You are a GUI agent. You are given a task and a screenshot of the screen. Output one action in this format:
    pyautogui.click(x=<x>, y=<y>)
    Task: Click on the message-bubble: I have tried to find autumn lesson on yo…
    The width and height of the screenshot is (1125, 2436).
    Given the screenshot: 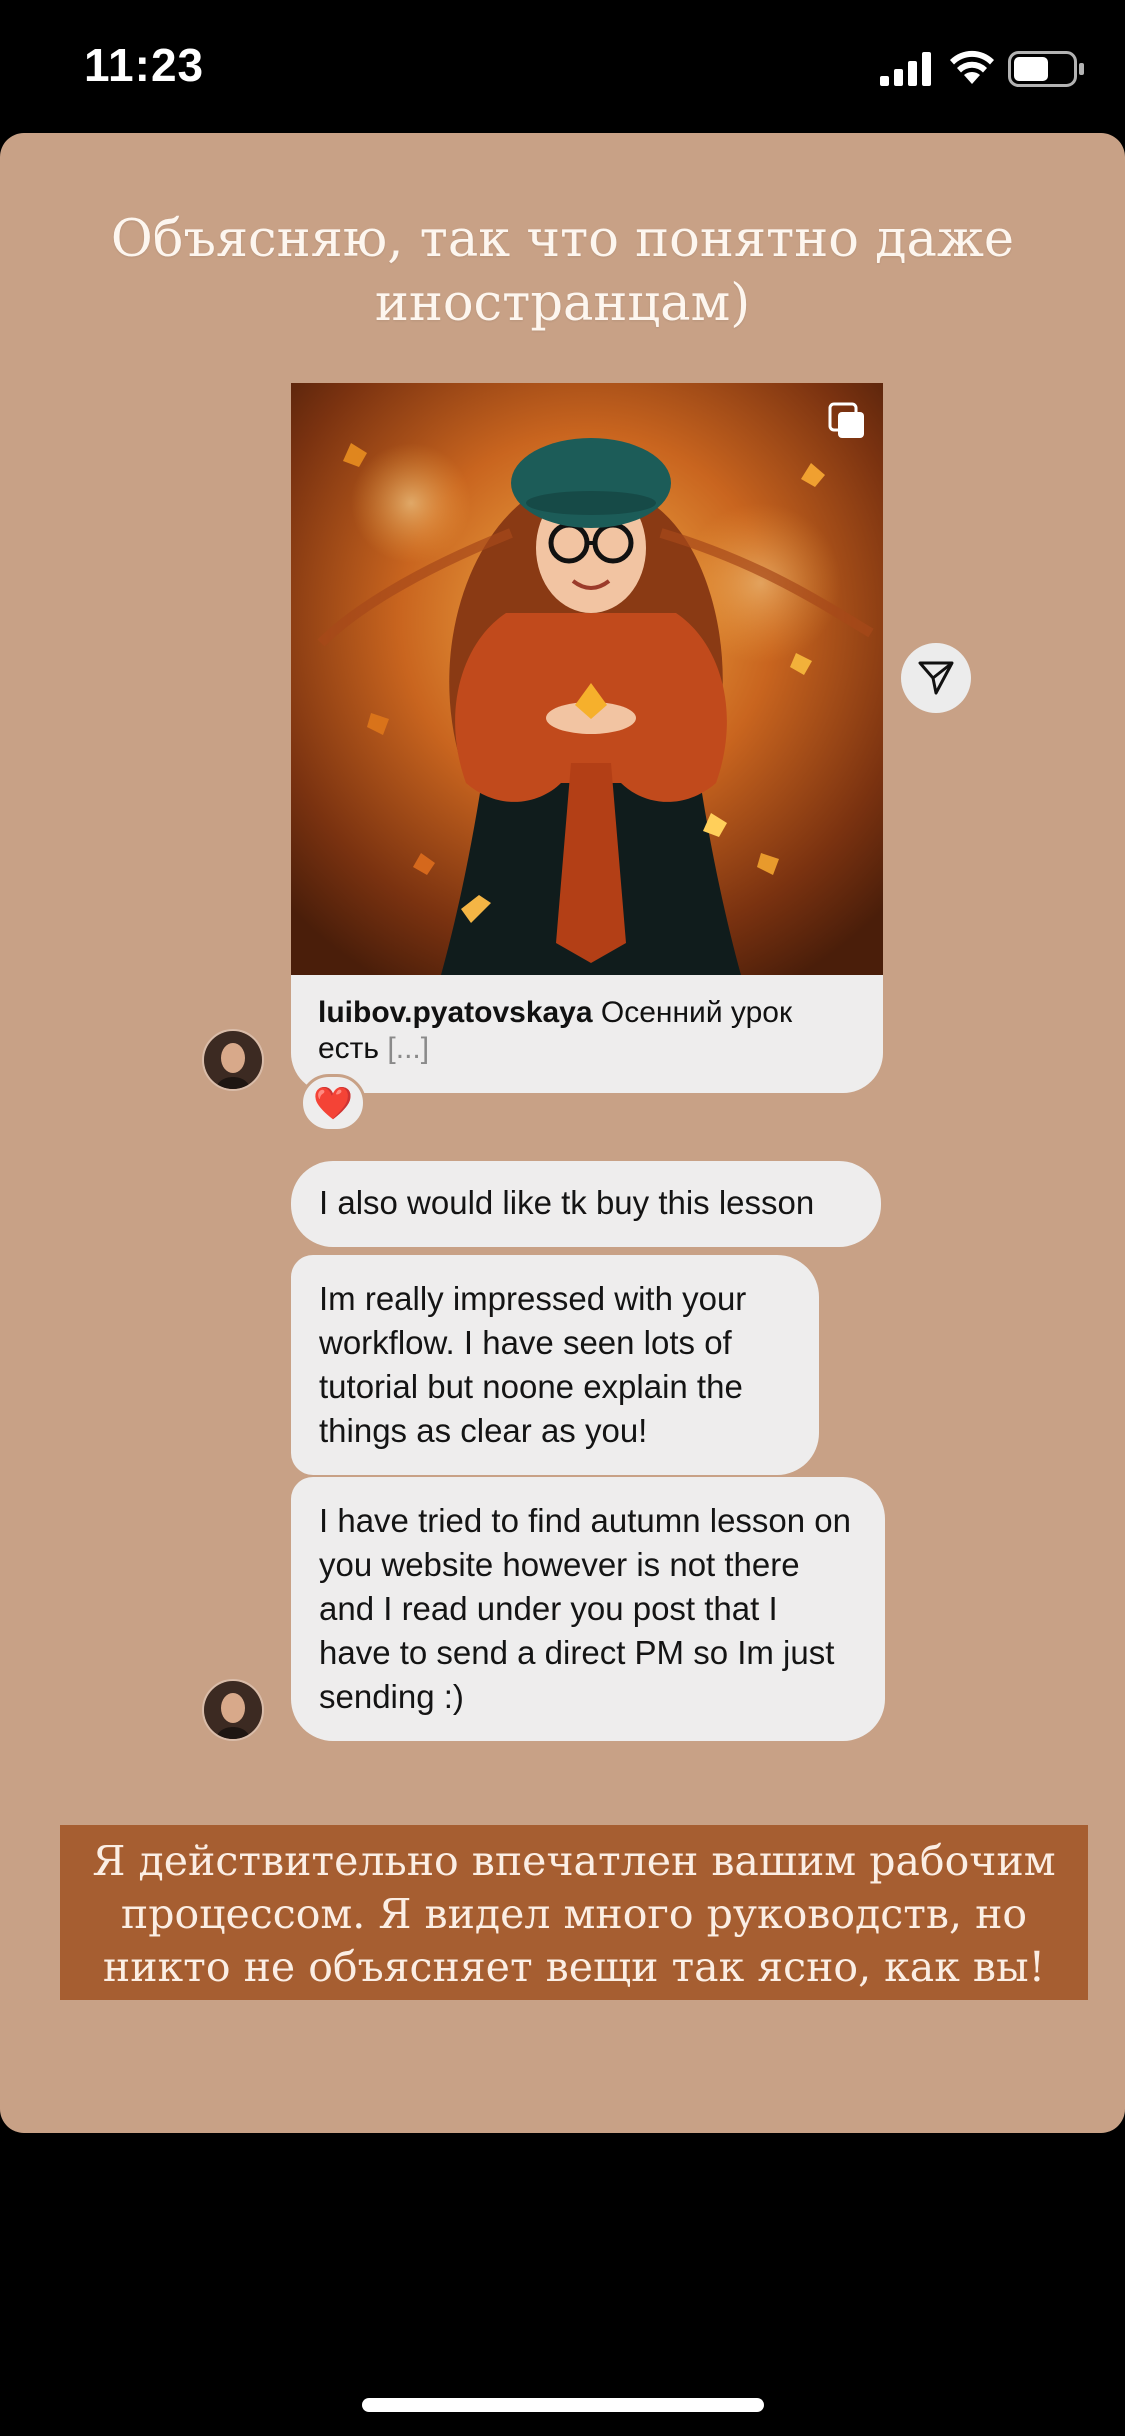 What is the action you would take?
    pyautogui.click(x=588, y=1609)
    